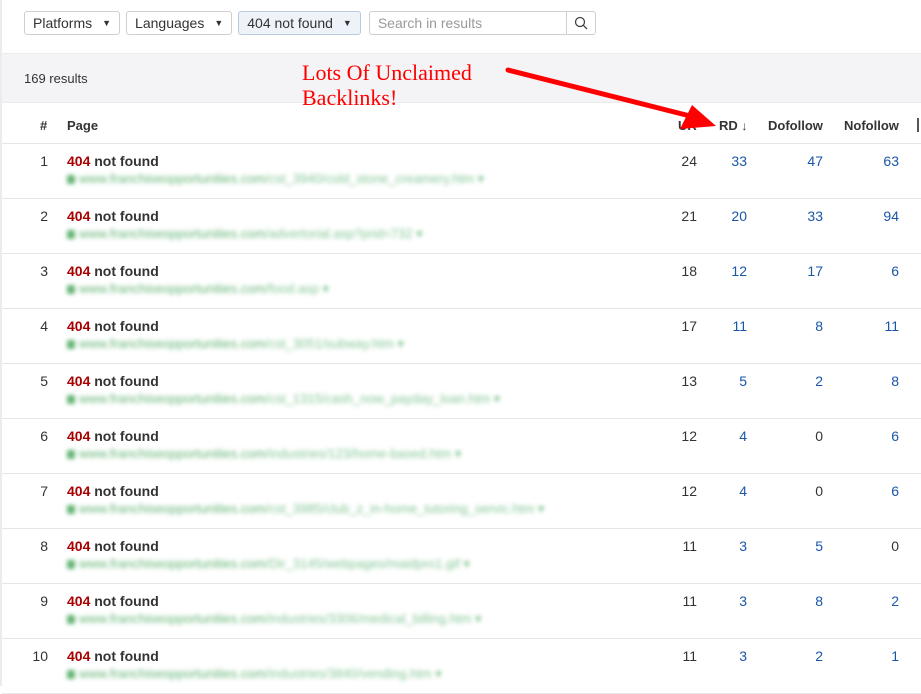  I want to click on nofollow-value-link: 63, so click(879, 161).